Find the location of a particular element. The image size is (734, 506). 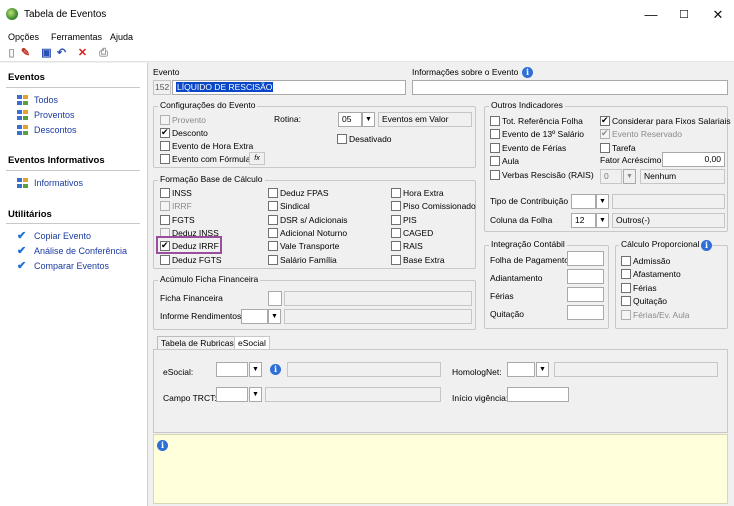

sidebar-item-comparar: ✔ Comparar Eventos is located at coordinates (63, 266).